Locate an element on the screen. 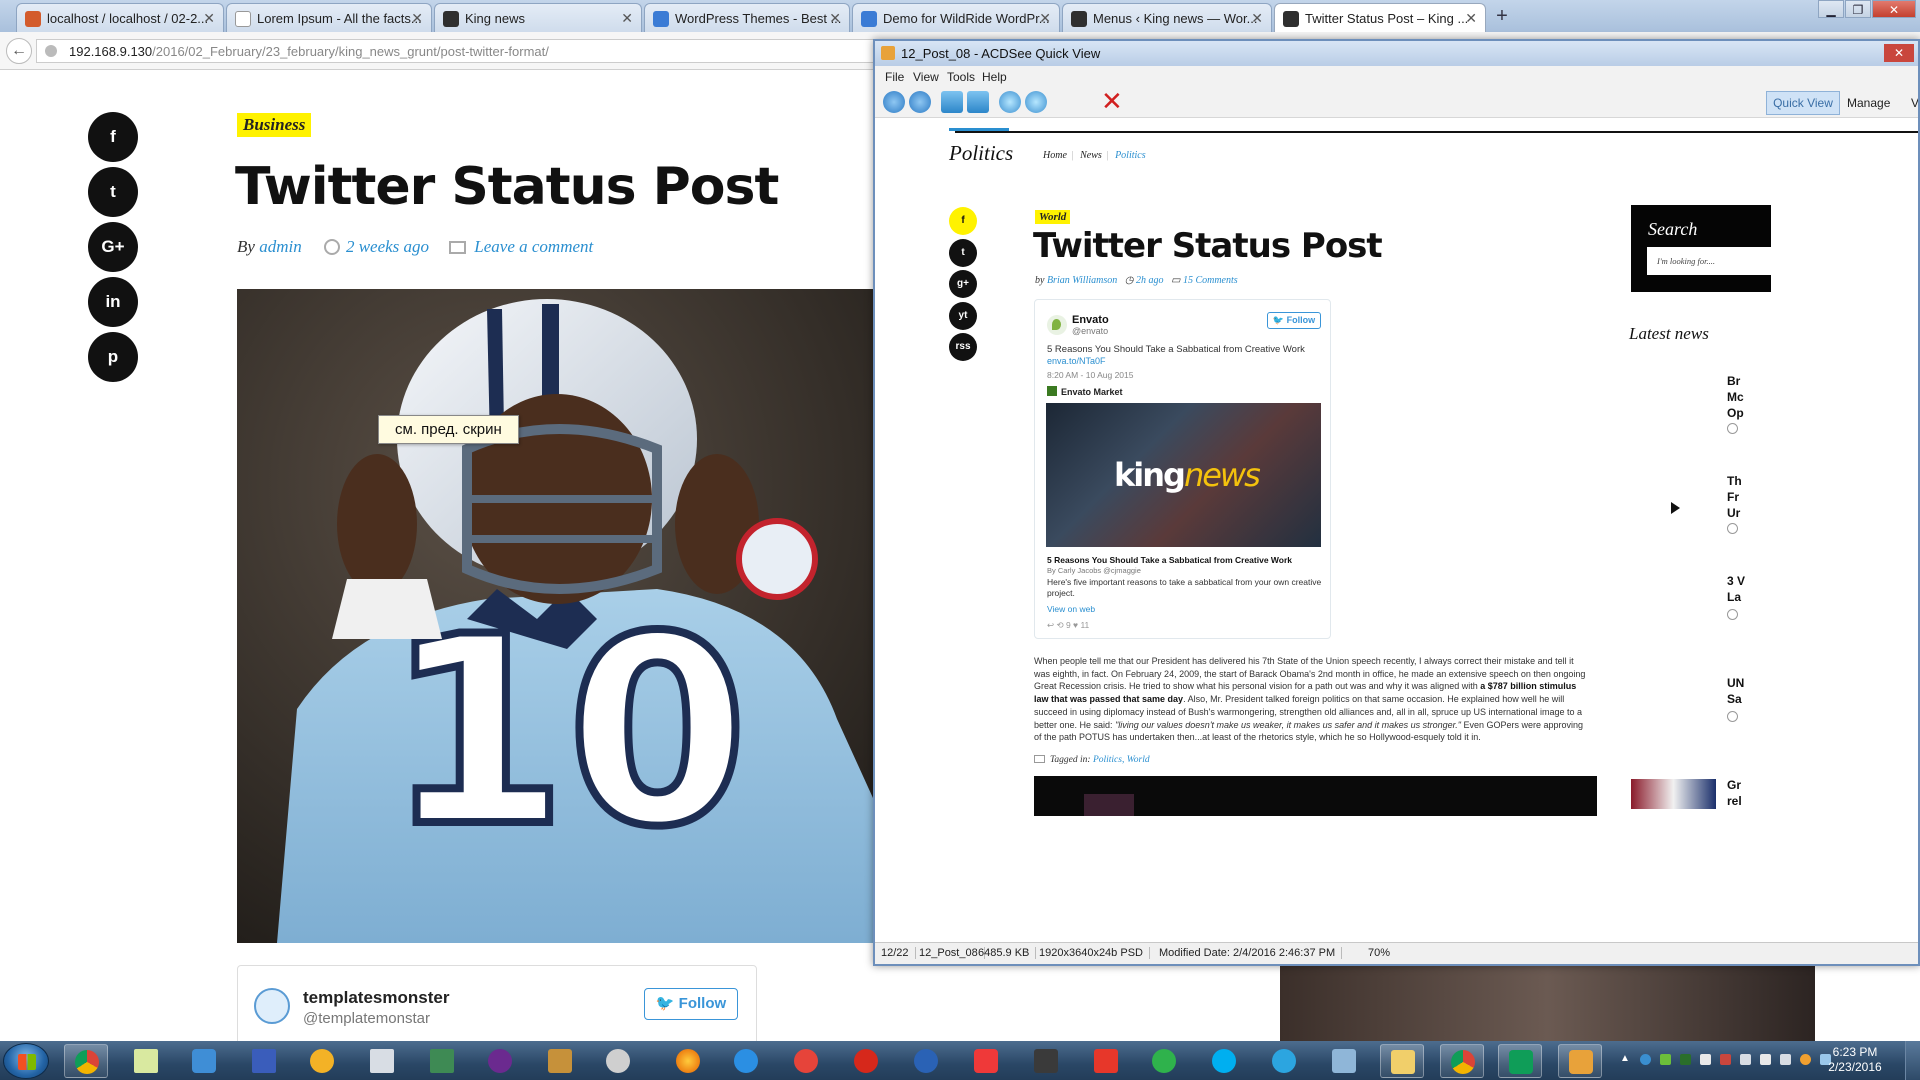 The height and width of the screenshot is (1080, 1920). tweet-account-handle: @templatemonstar is located at coordinates (366, 1018).